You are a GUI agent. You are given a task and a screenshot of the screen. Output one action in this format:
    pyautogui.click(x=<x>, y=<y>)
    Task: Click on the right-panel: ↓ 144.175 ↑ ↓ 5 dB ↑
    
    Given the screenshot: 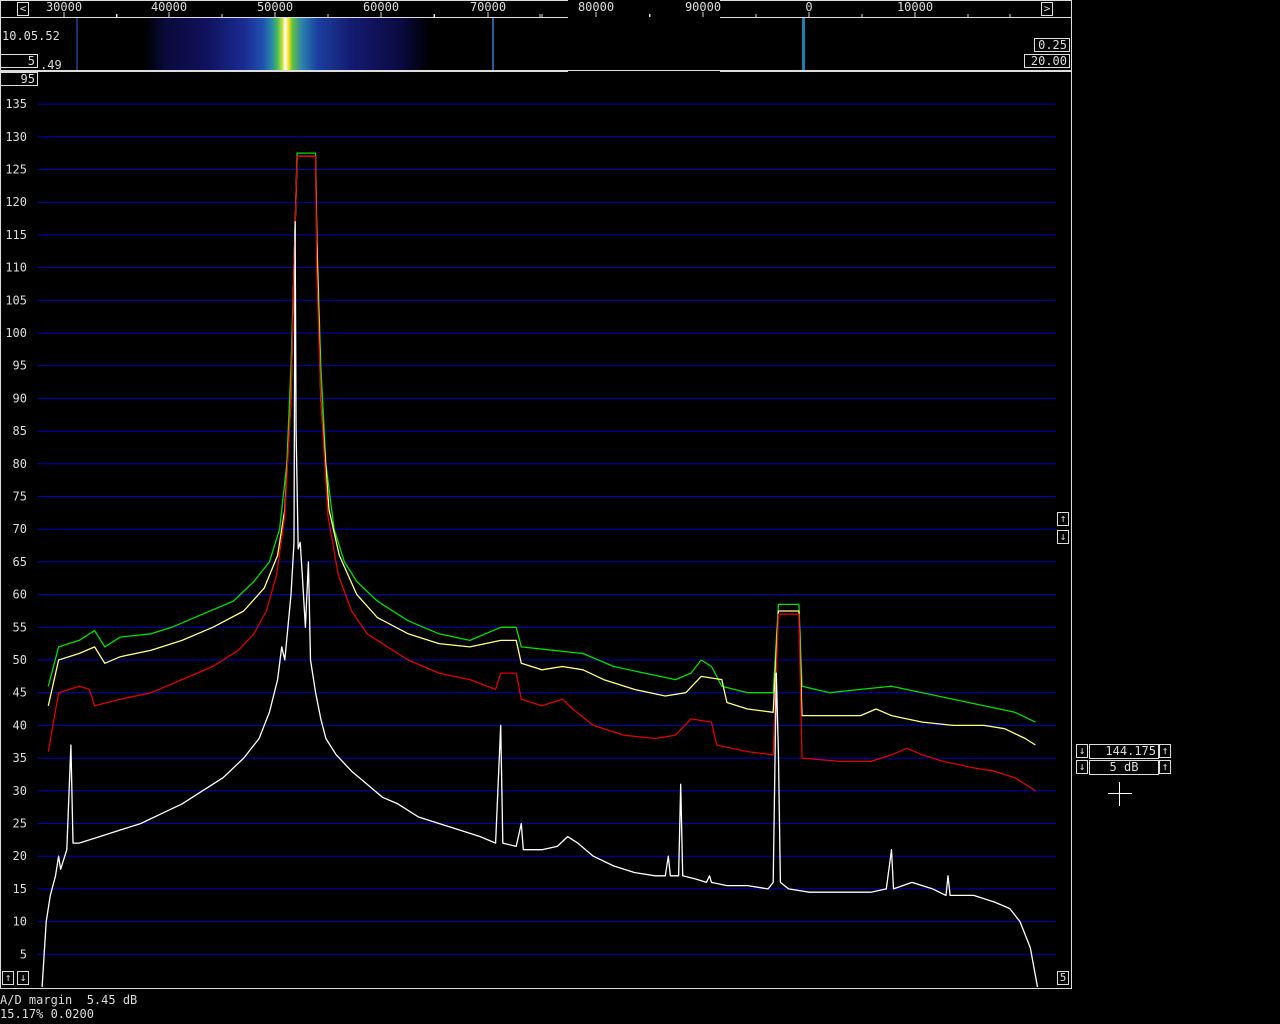 What is the action you would take?
    pyautogui.click(x=1125, y=761)
    